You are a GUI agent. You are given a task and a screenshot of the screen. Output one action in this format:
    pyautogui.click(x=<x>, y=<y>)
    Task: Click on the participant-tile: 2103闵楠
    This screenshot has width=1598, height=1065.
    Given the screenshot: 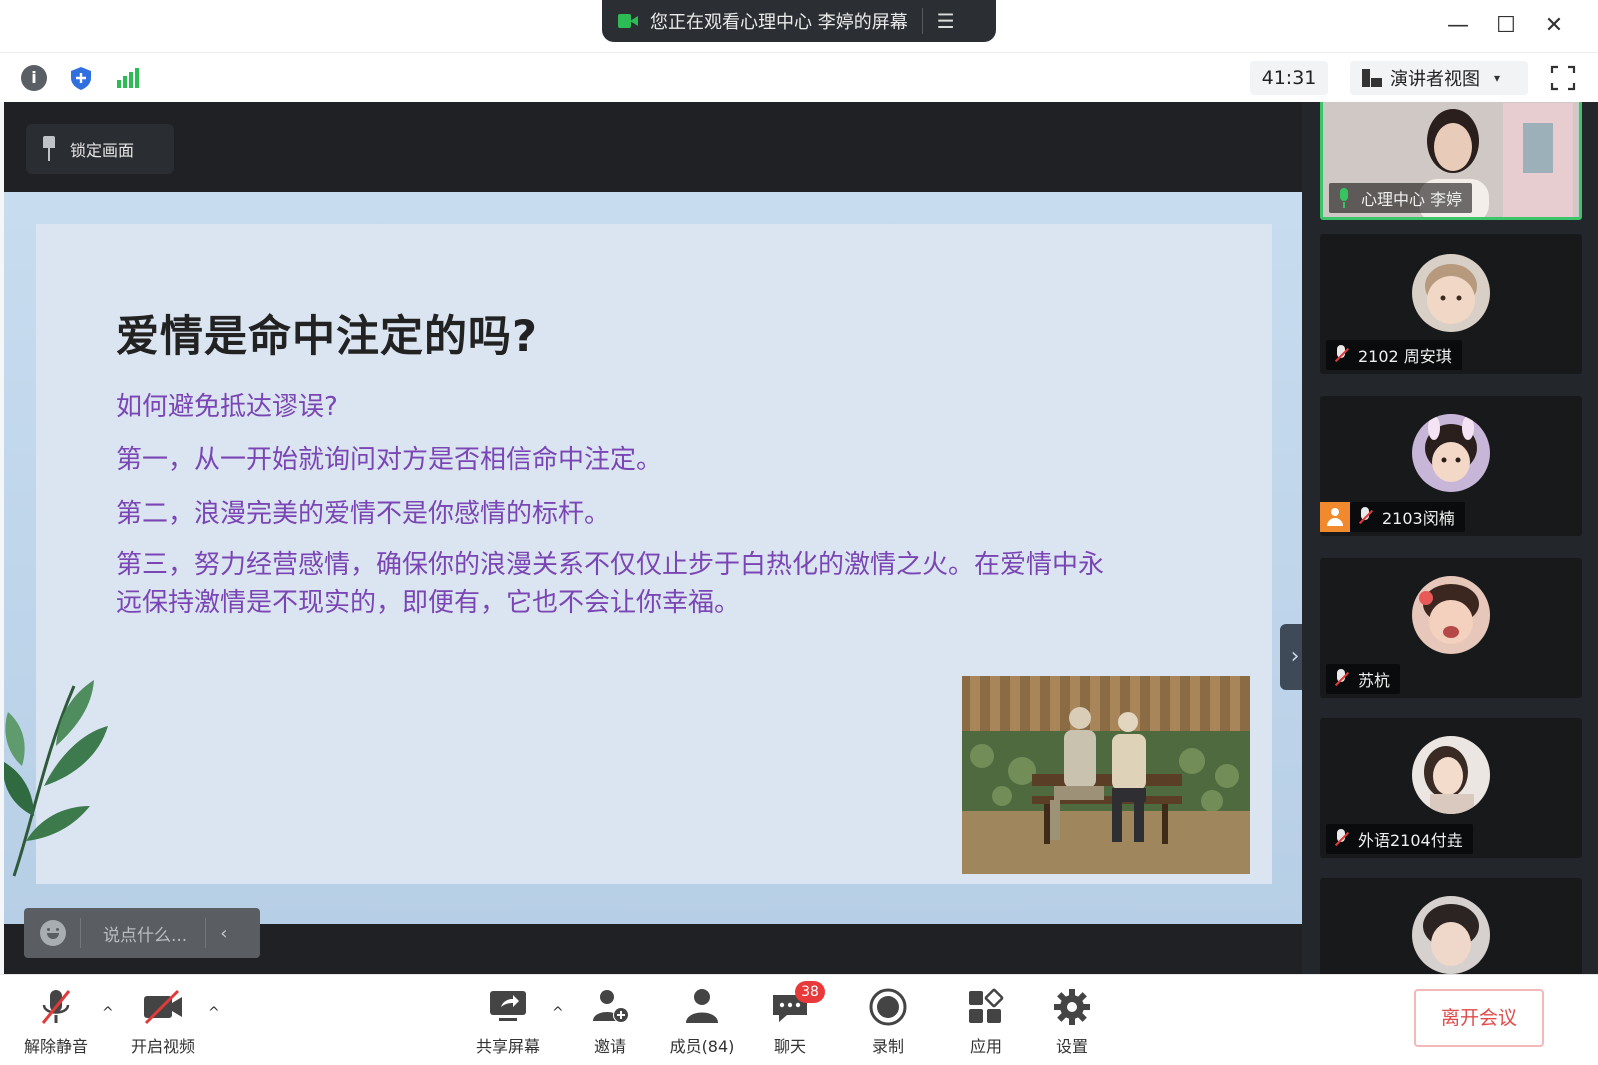 What is the action you would take?
    pyautogui.click(x=1451, y=466)
    